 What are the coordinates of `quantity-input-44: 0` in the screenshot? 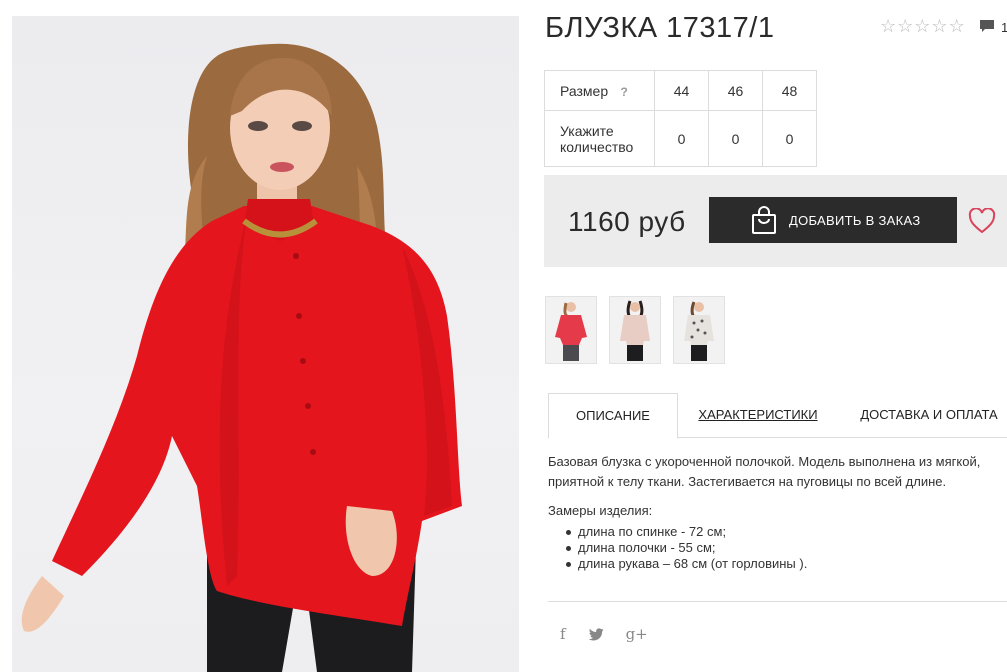 It's located at (681, 138).